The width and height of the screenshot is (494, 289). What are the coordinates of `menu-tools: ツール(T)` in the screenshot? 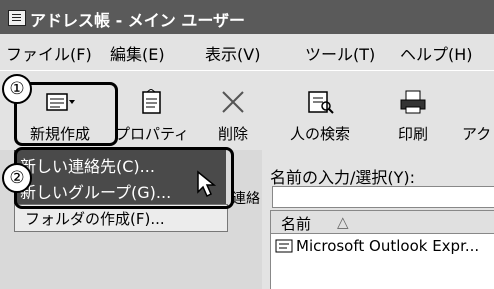 It's located at (340, 53).